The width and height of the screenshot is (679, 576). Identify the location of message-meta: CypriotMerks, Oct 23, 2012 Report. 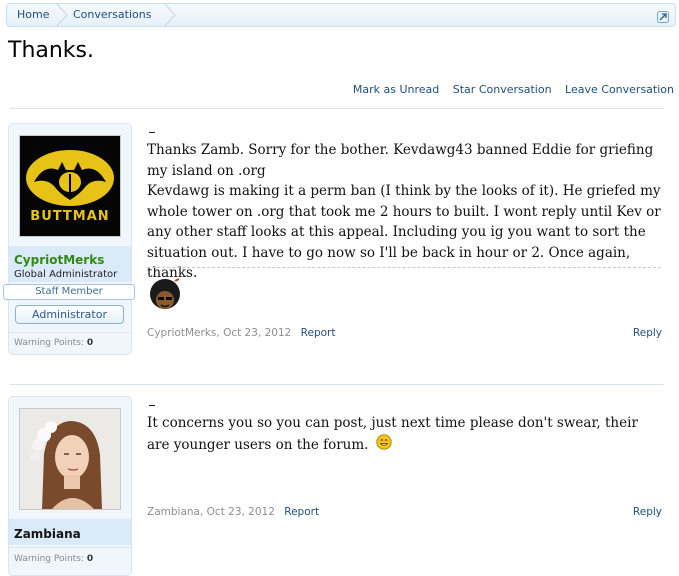
(241, 333).